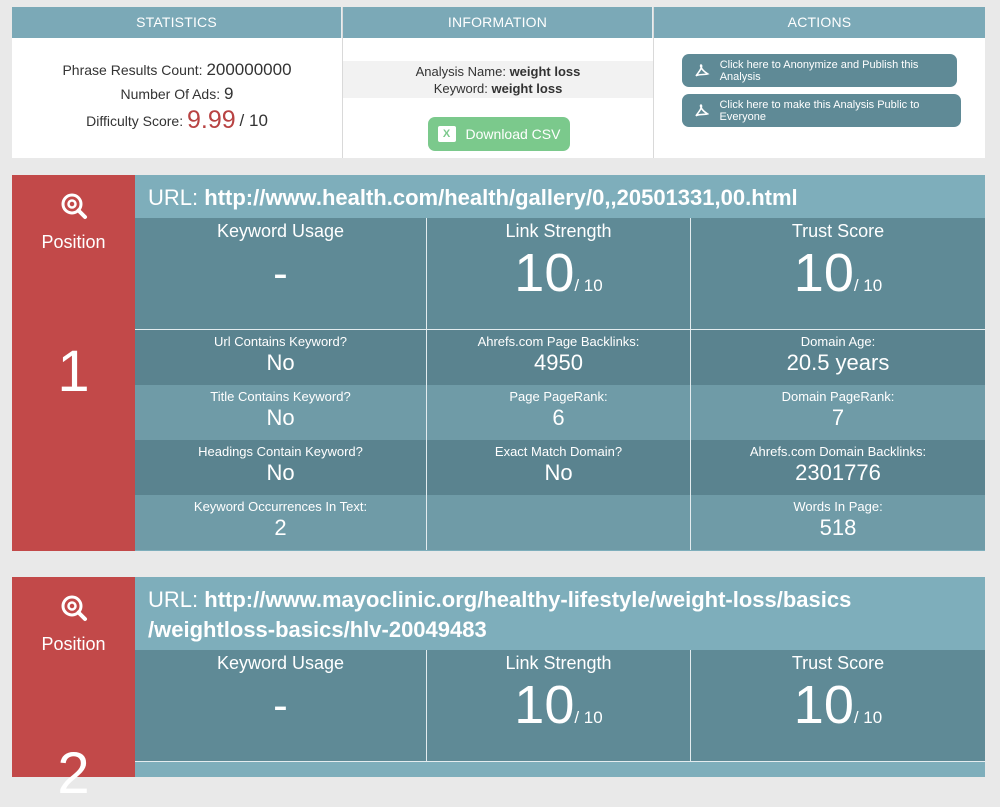 This screenshot has width=1000, height=807. I want to click on analysis-keyword: Keyword: weight loss, so click(498, 88).